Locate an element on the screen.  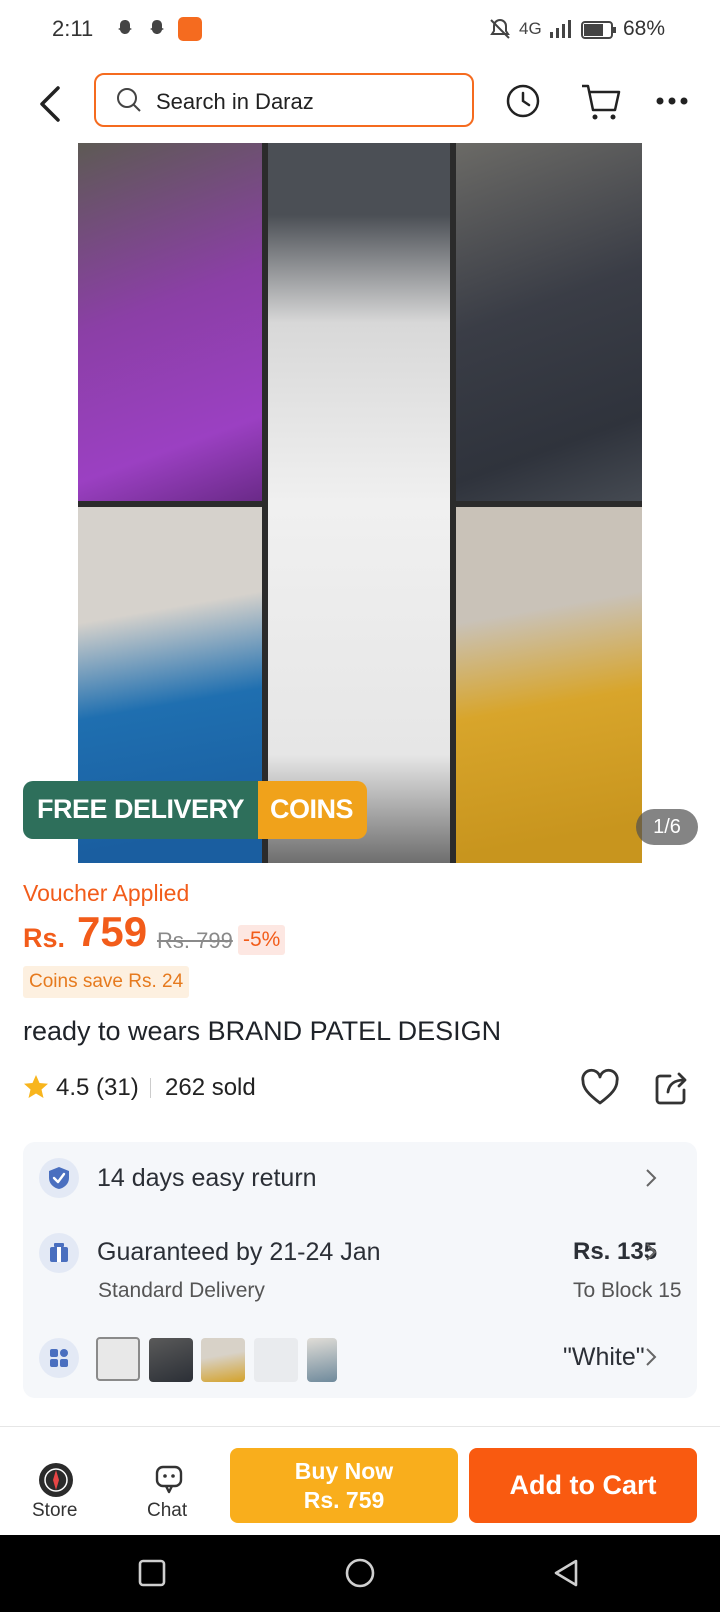
battery-percent: 68% is located at coordinates (644, 28).